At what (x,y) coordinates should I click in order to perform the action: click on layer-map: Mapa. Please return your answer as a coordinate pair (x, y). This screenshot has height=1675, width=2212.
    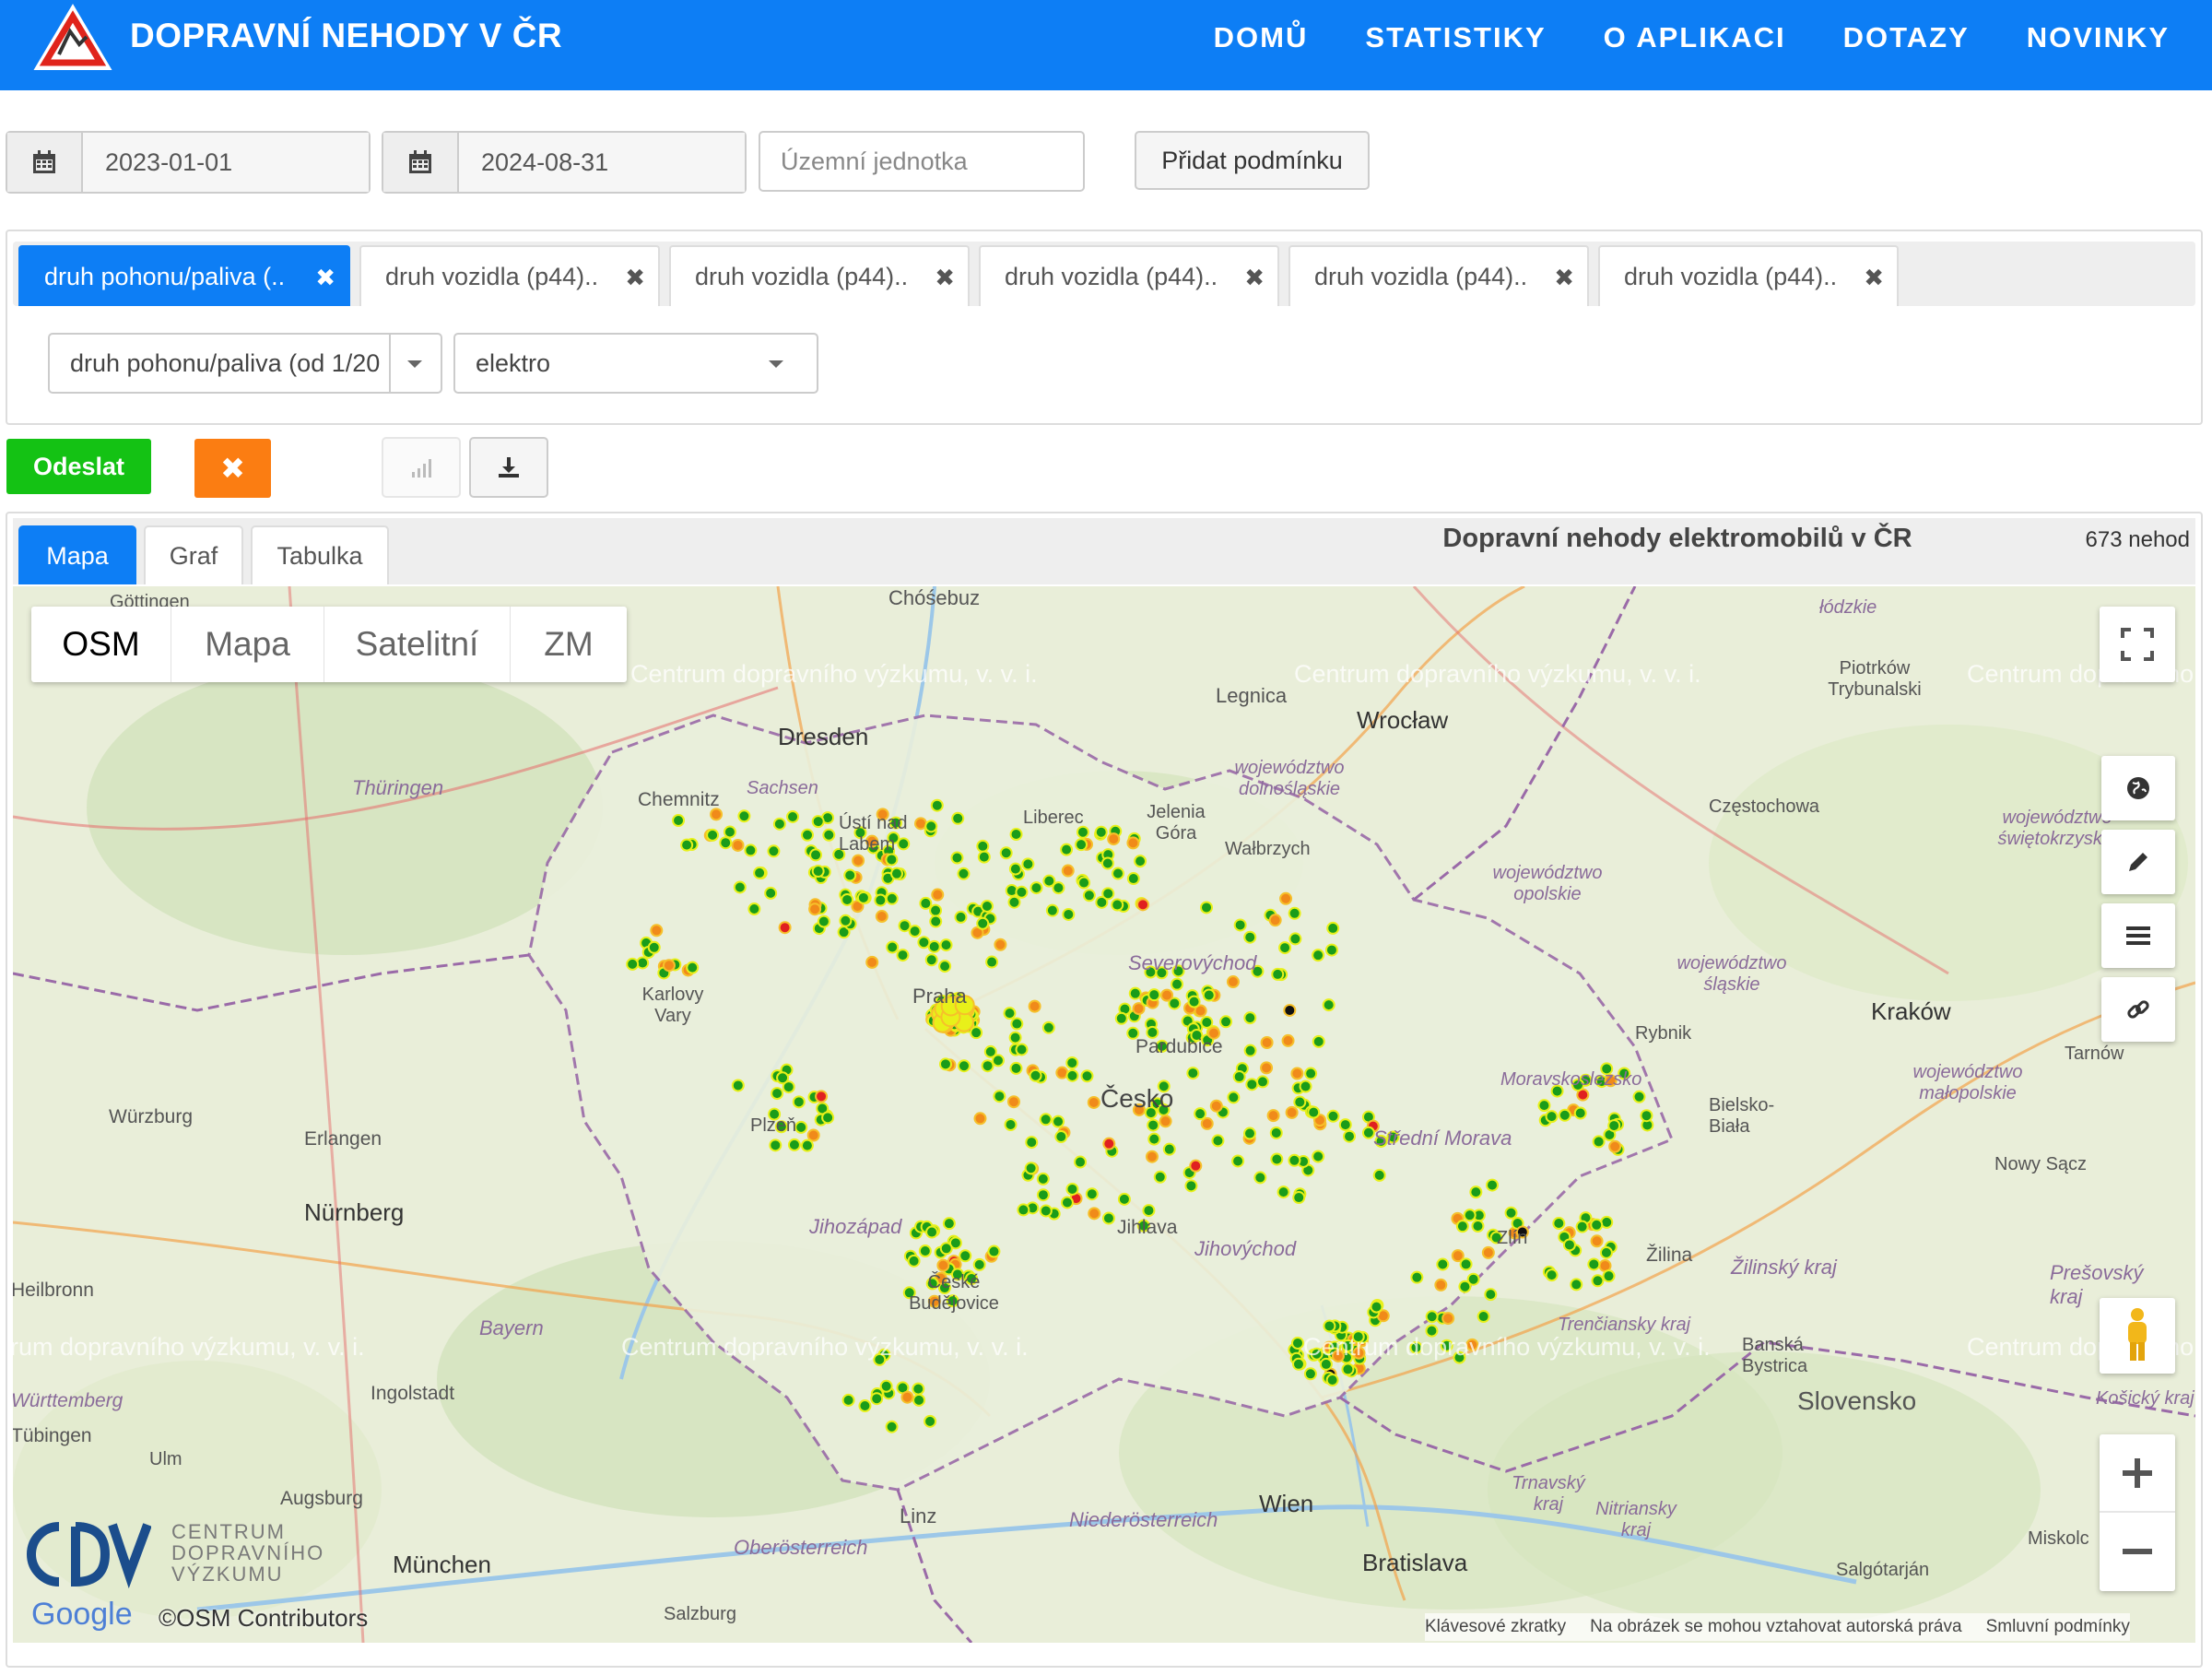
    Looking at the image, I should click on (247, 644).